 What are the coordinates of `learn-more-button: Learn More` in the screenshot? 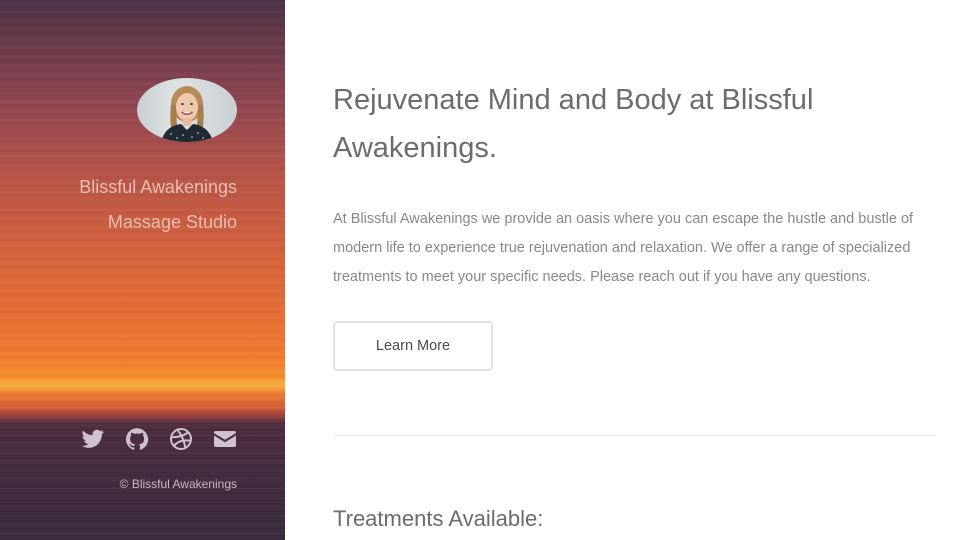 It's located at (413, 346).